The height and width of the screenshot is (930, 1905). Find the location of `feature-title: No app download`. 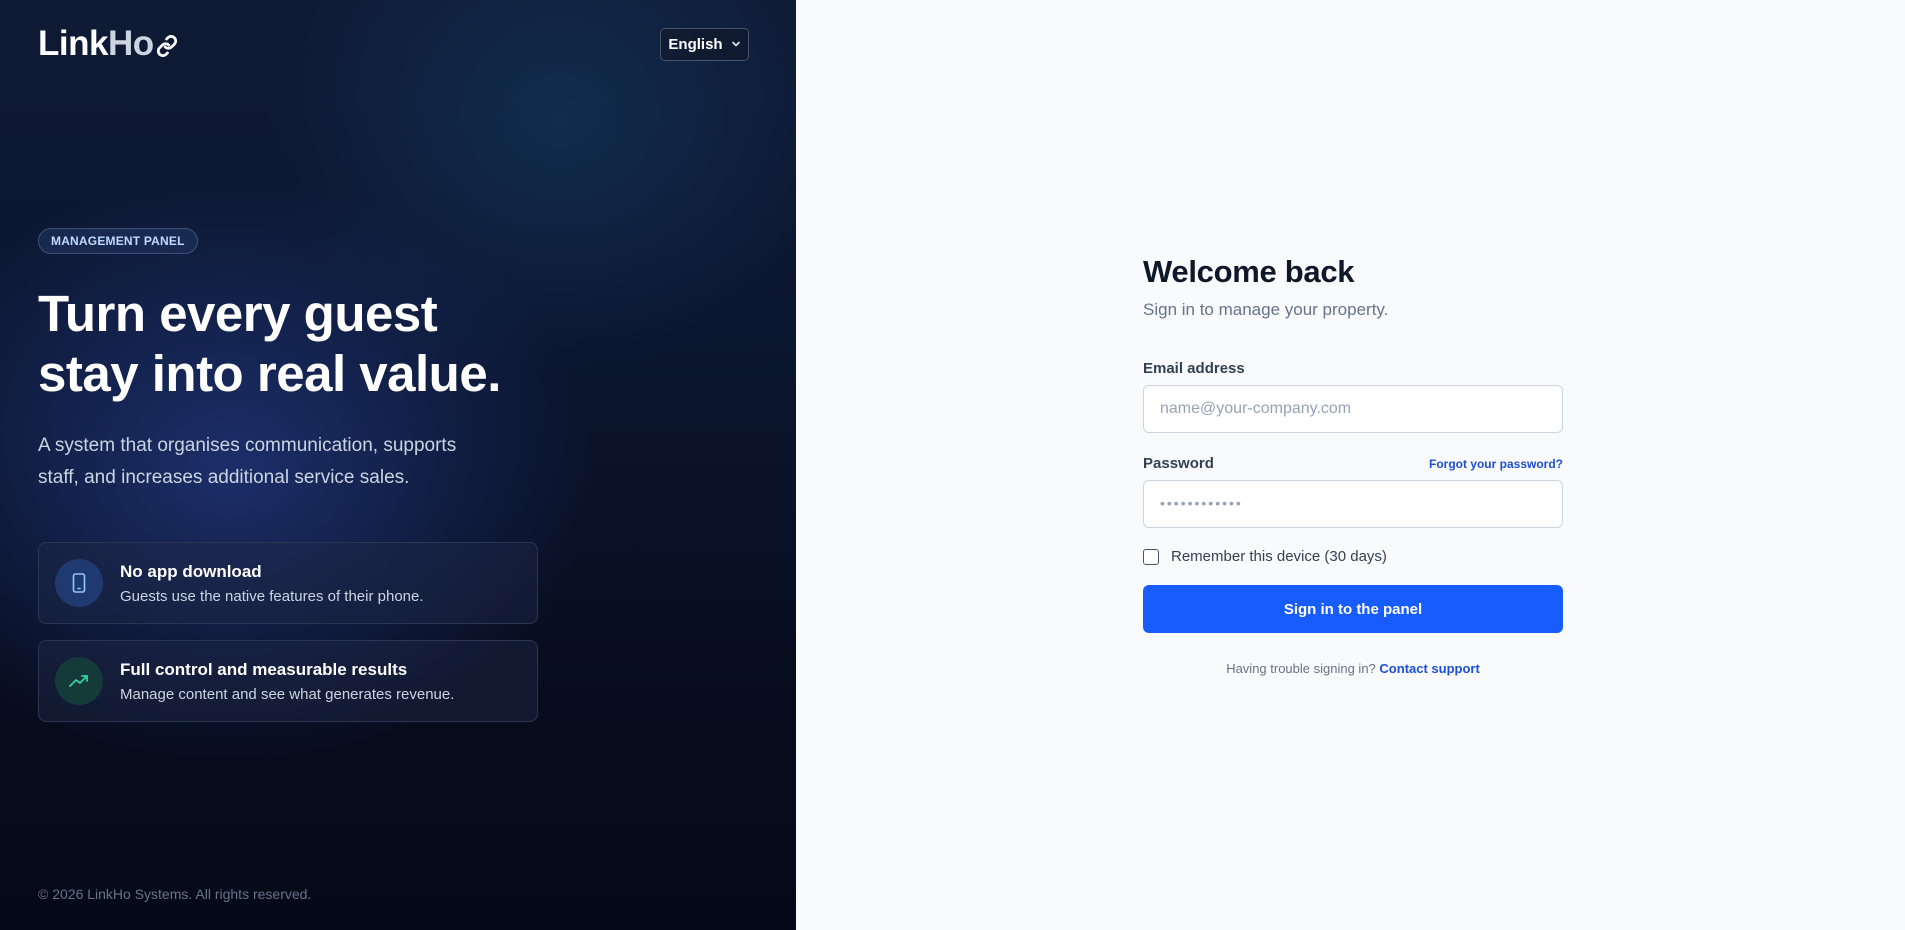

feature-title: No app download is located at coordinates (191, 571).